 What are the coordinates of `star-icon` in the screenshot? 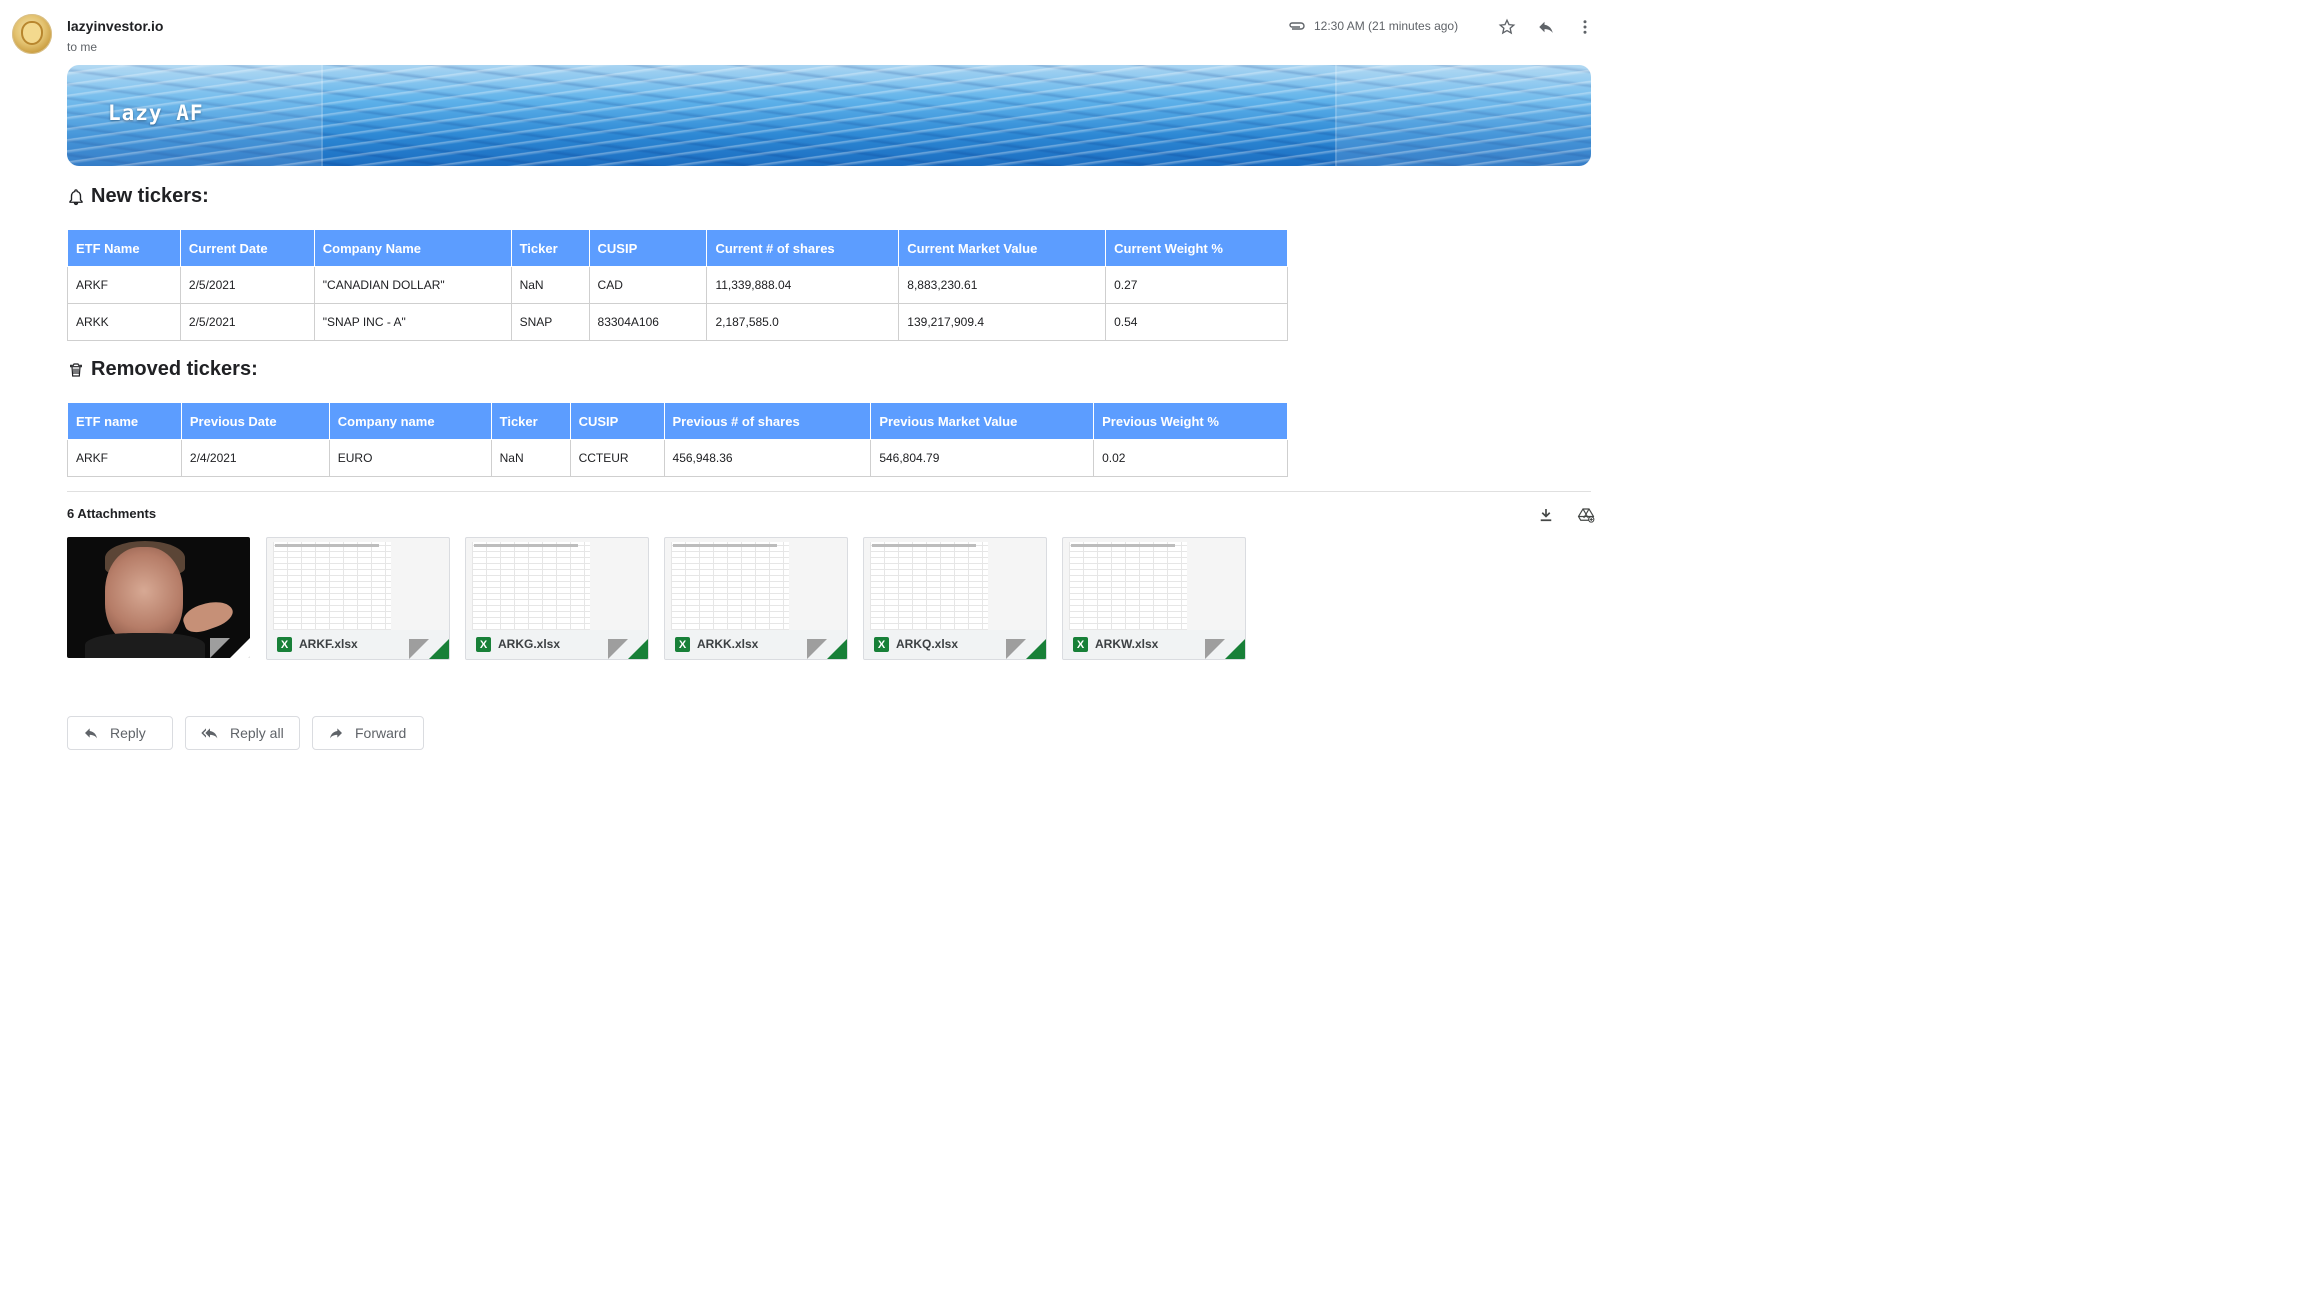 It's located at (1507, 26).